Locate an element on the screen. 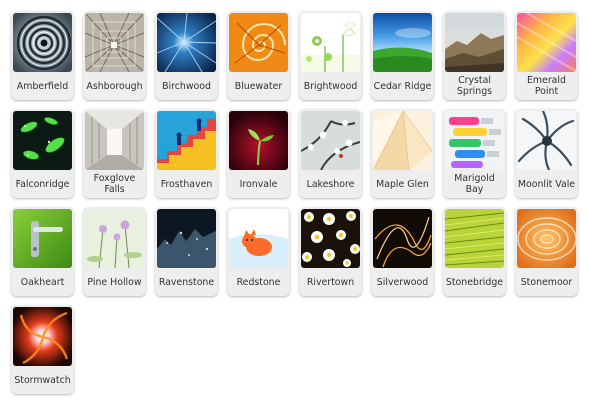  theme-tile: Cedar Ridge is located at coordinates (402, 55).